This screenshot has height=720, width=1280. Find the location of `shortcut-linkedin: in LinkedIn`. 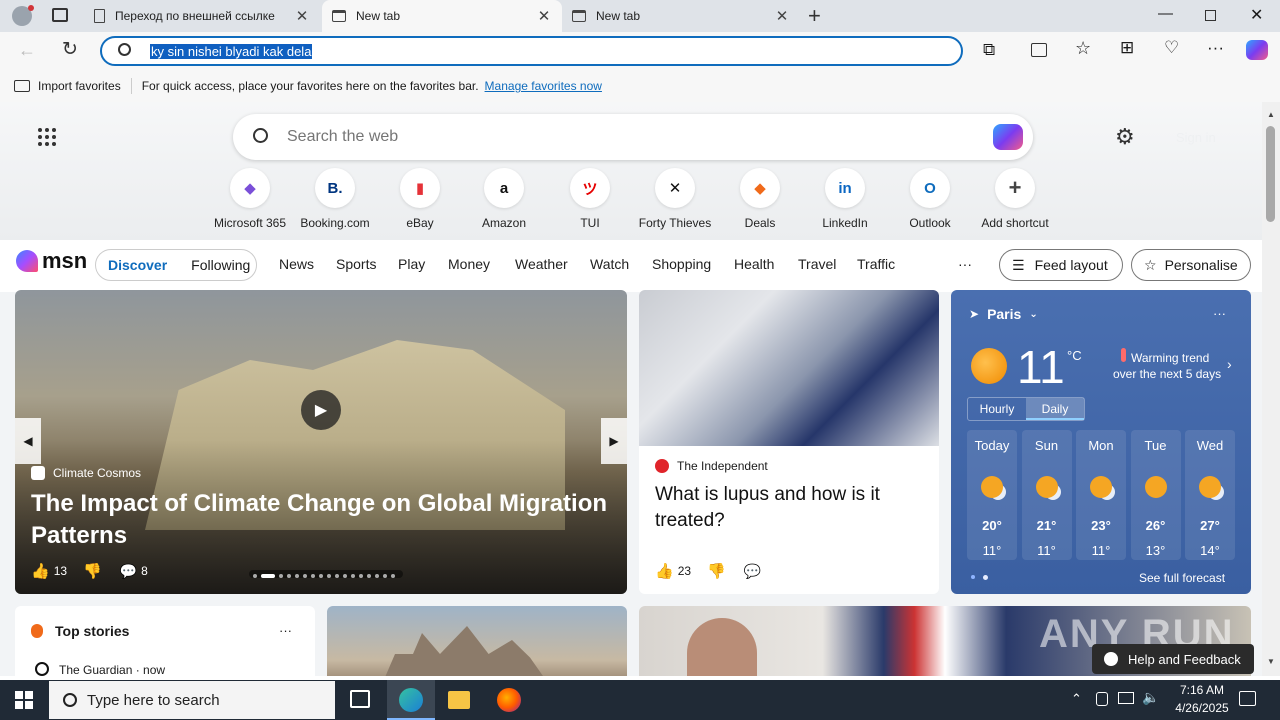

shortcut-linkedin: in LinkedIn is located at coordinates (845, 199).